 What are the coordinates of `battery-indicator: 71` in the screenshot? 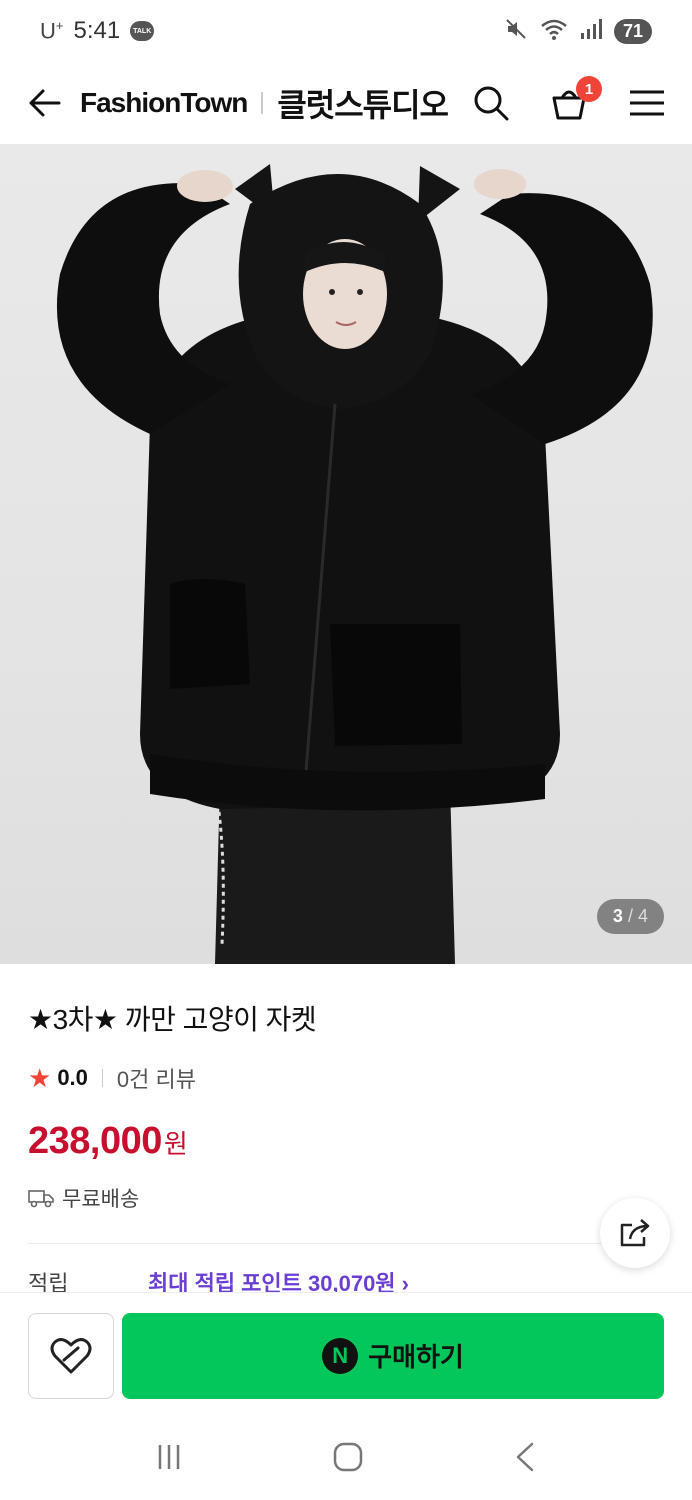 It's located at (633, 31).